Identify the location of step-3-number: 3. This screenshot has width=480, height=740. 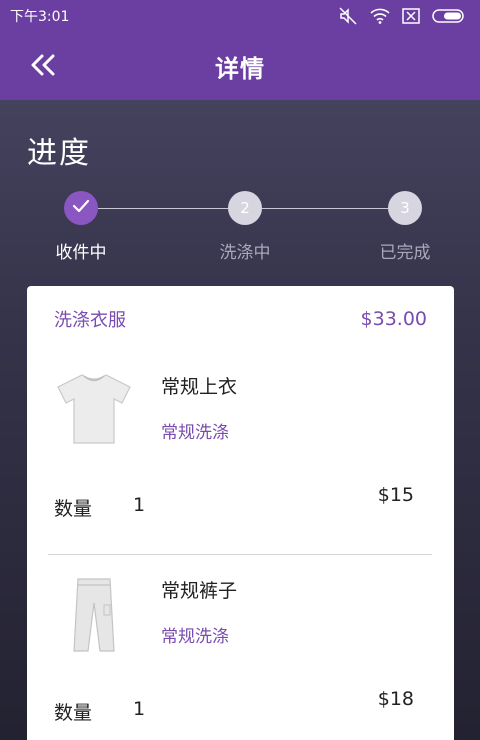
(405, 208).